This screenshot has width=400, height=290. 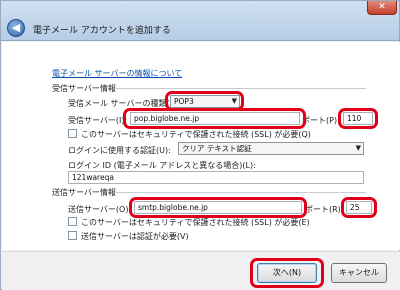 What do you see at coordinates (195, 222) in the screenshot?
I see `outgoing-ssl-label: このサーバーはセキュリティで保護された接続 (SSL) が必要(E)` at bounding box center [195, 222].